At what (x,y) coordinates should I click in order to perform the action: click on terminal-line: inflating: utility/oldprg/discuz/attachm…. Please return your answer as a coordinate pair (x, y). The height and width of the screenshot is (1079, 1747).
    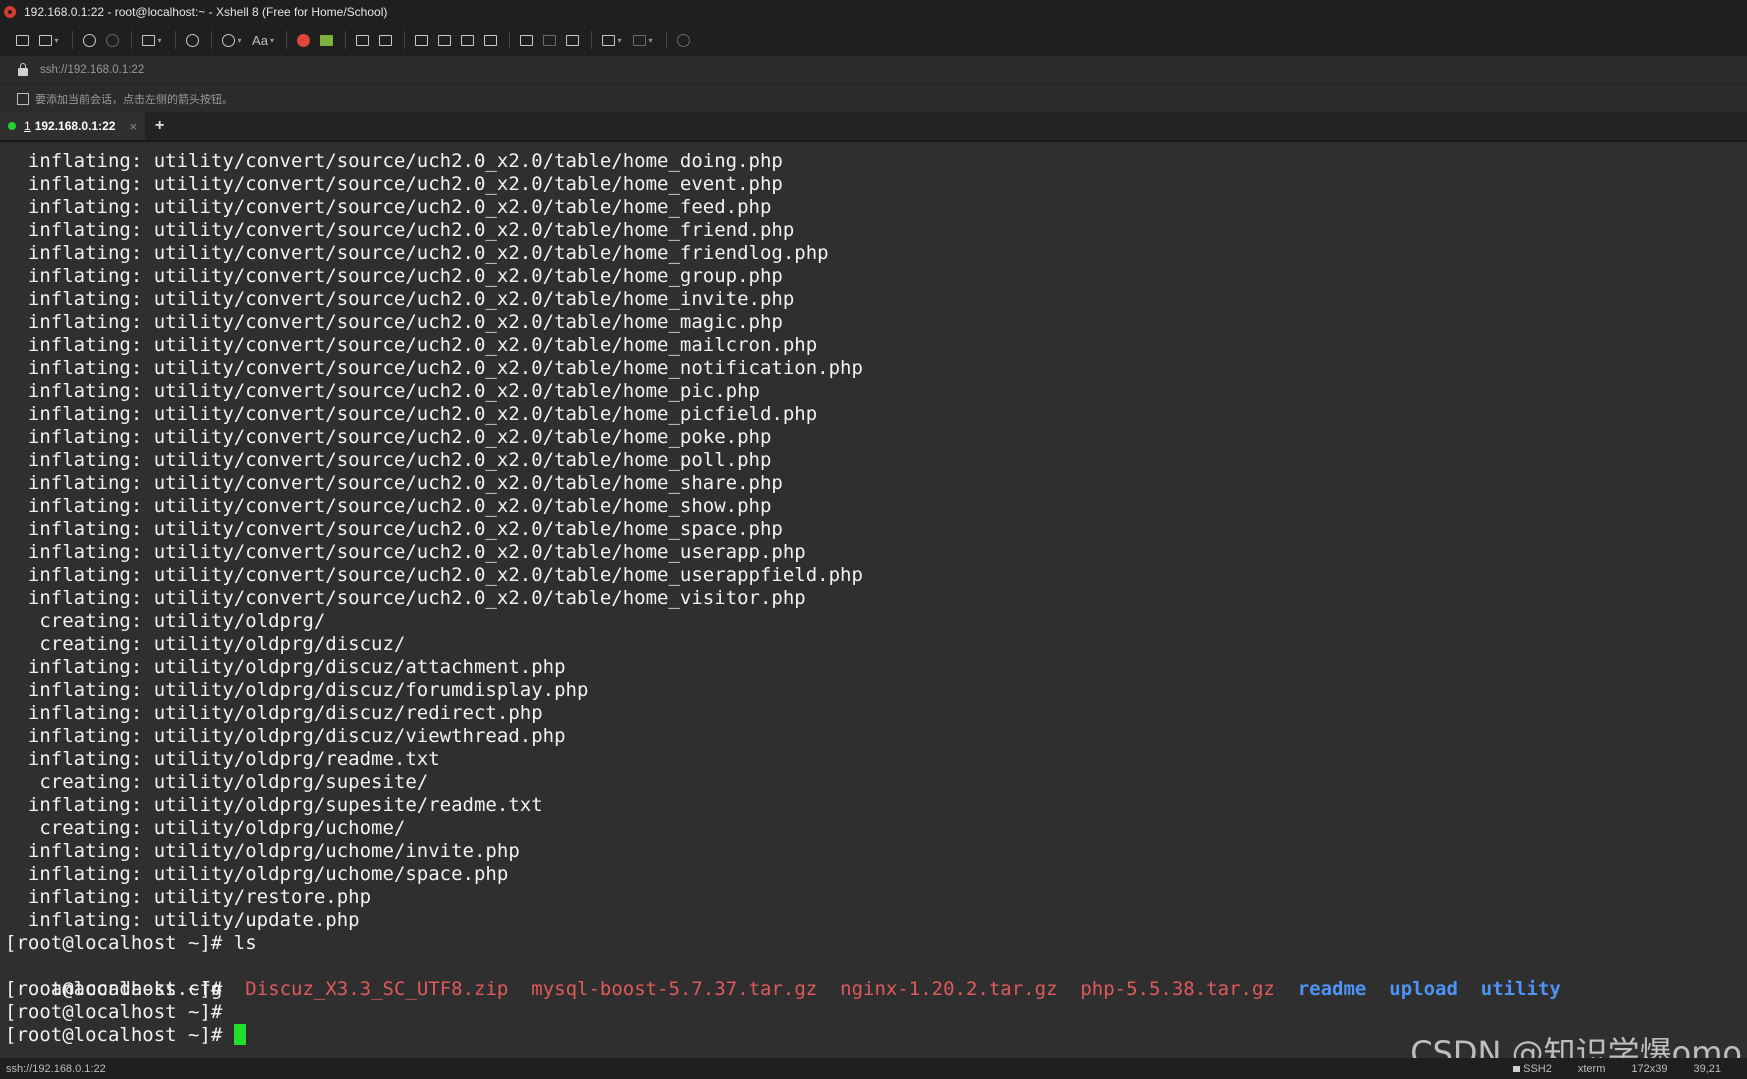
    Looking at the image, I should click on (285, 667).